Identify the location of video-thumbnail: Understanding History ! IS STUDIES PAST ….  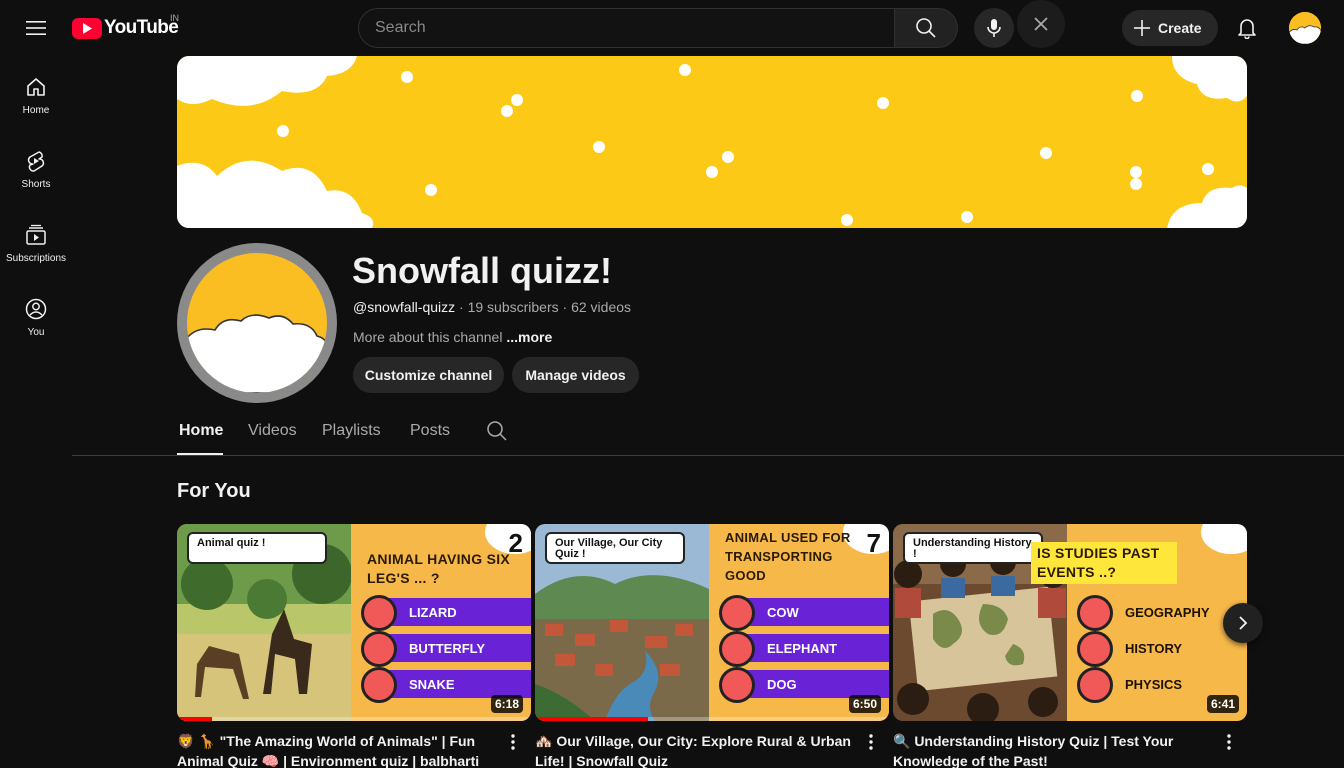
(1070, 622).